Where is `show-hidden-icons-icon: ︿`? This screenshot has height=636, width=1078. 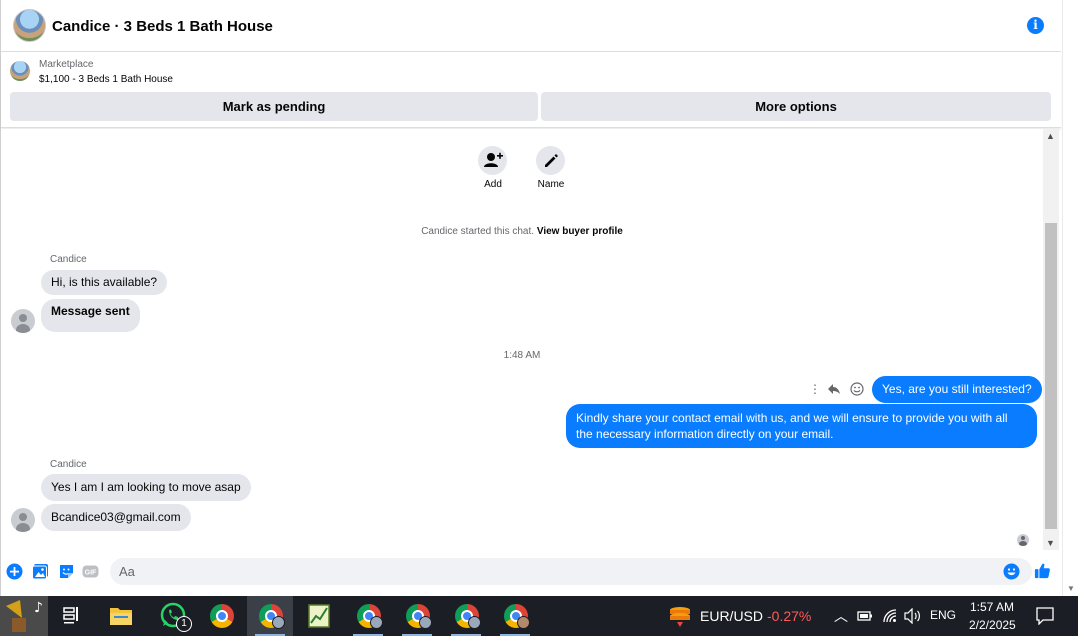
show-hidden-icons-icon: ︿ is located at coordinates (841, 616).